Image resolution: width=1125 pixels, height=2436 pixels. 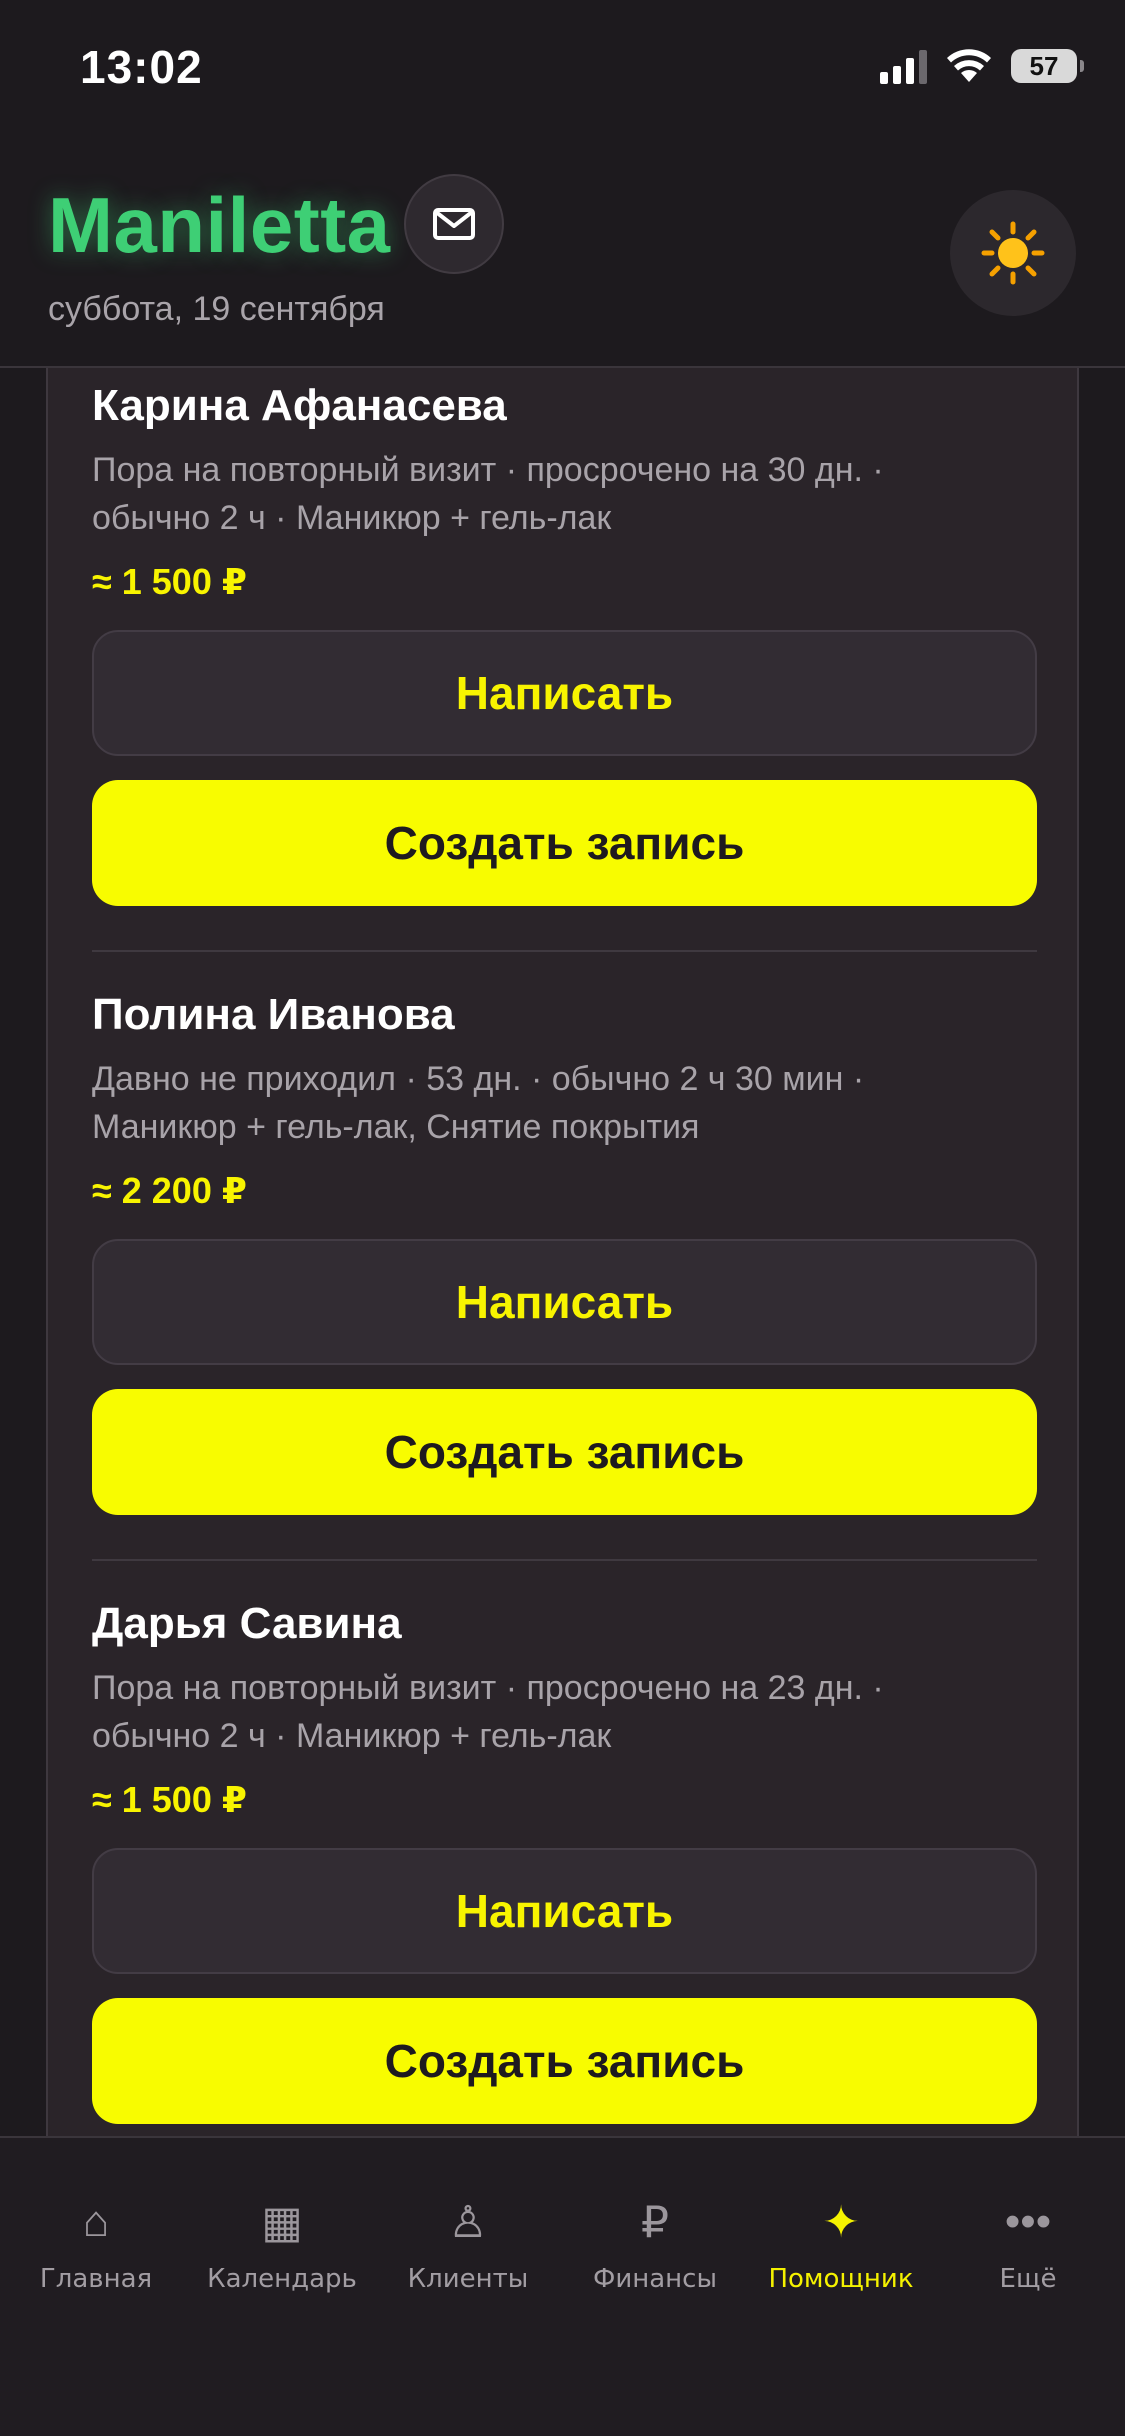 I want to click on sun-icon, so click(x=1013, y=253).